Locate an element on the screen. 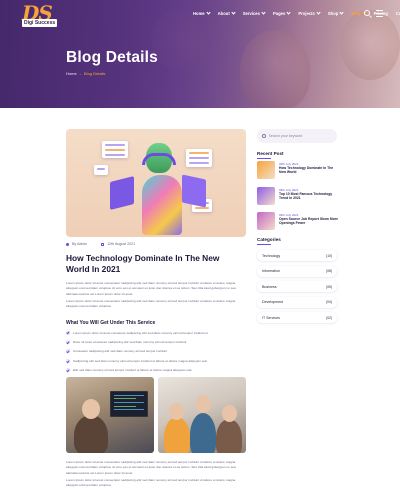 The height and width of the screenshot is (500, 400). post-author: By Admin is located at coordinates (76, 244).